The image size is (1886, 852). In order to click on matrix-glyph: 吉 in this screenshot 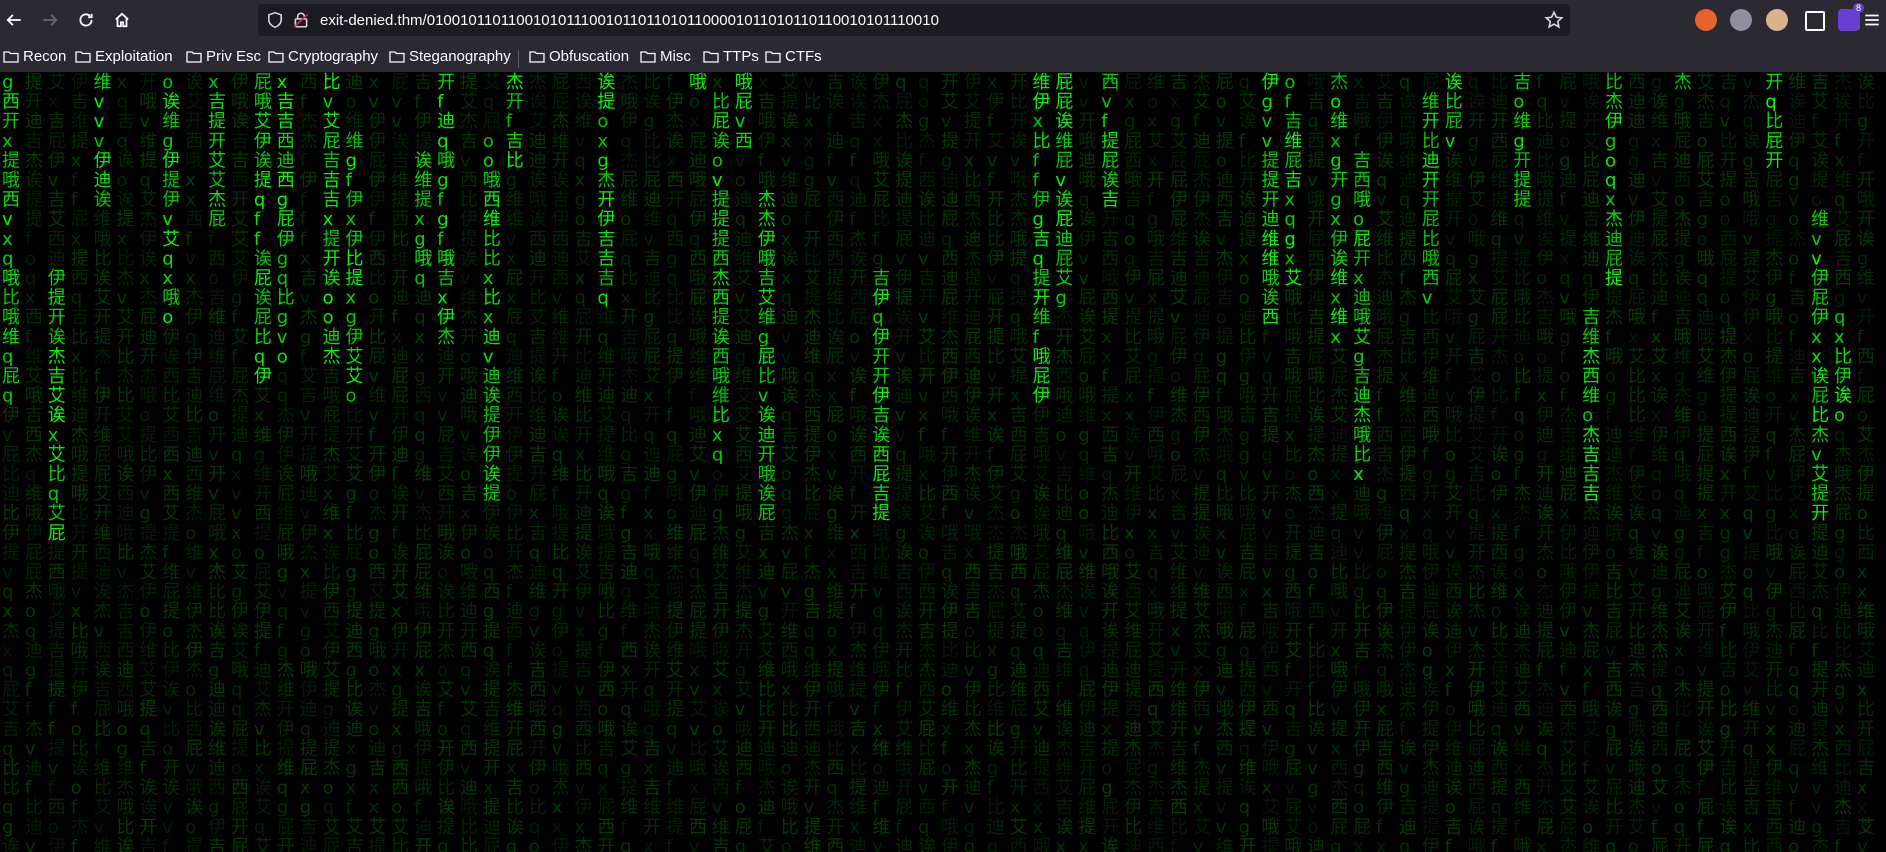, I will do `click(1225, 219)`.